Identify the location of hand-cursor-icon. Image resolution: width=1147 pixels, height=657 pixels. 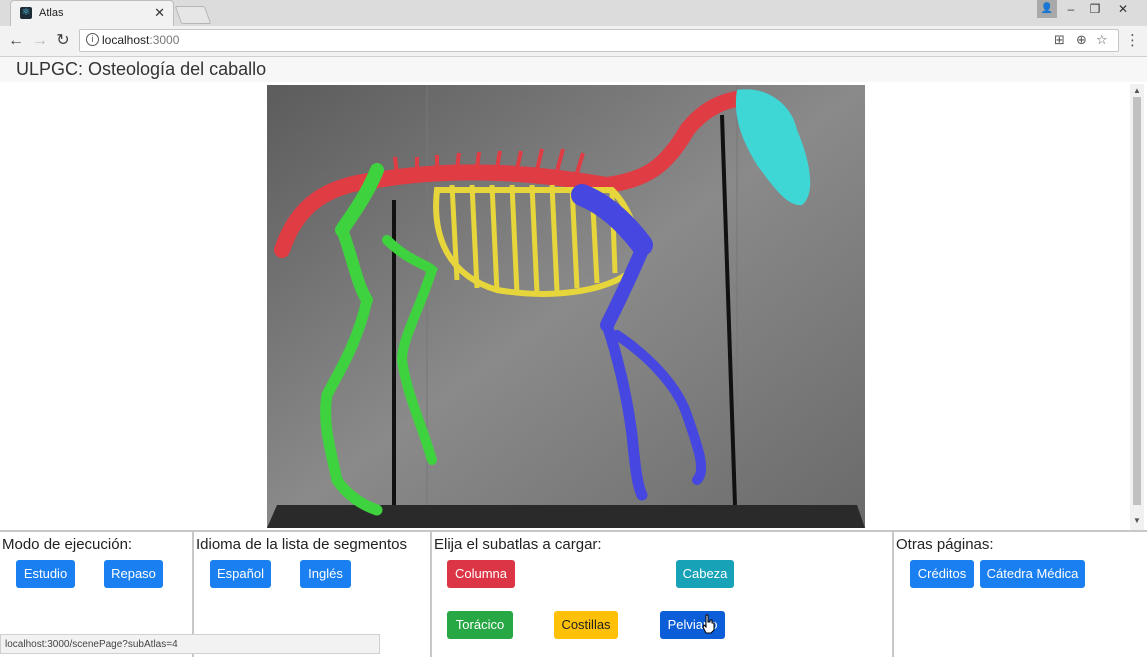
(708, 624).